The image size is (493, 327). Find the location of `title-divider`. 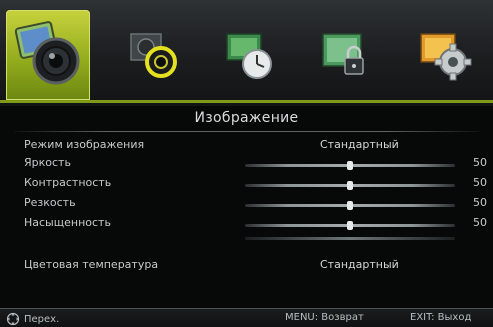

title-divider is located at coordinates (246, 131).